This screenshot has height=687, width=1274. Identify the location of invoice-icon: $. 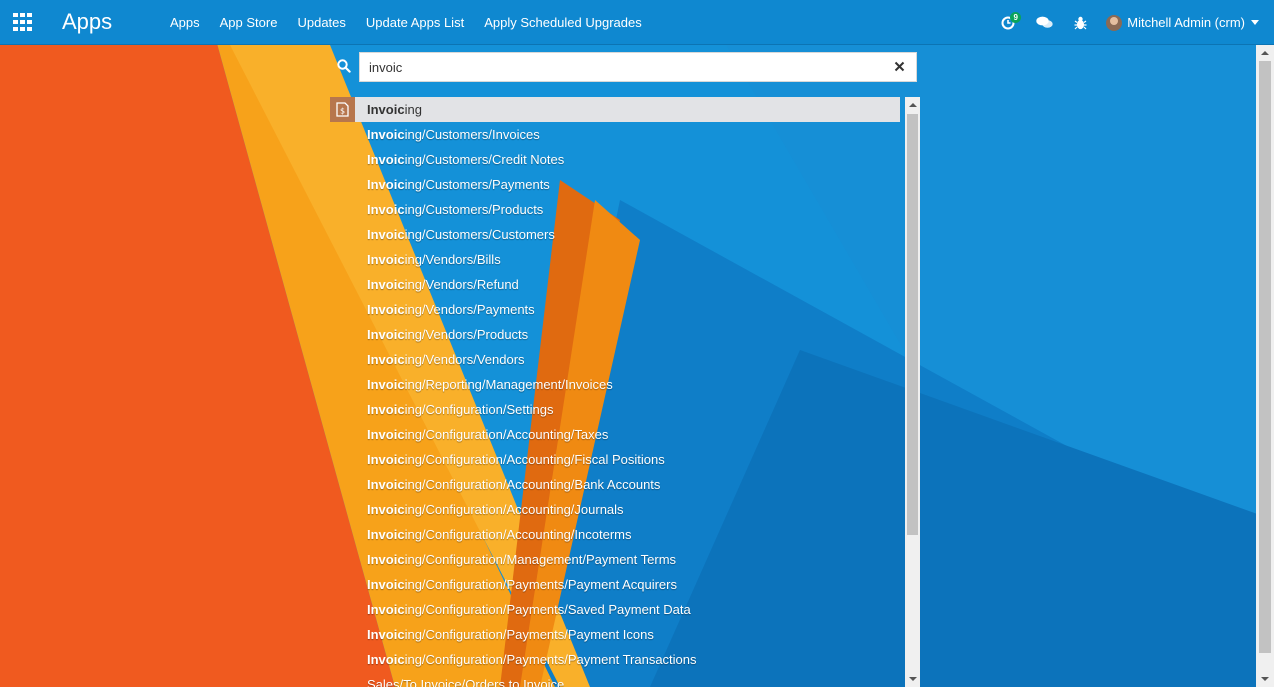
(342, 109).